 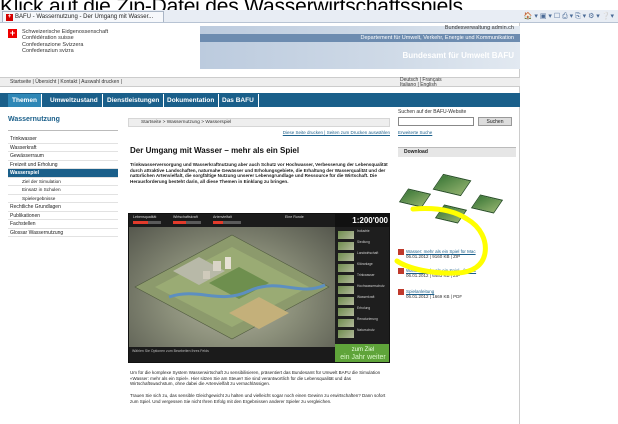 I want to click on metric-label: Artenvielfalt, so click(x=222, y=217).